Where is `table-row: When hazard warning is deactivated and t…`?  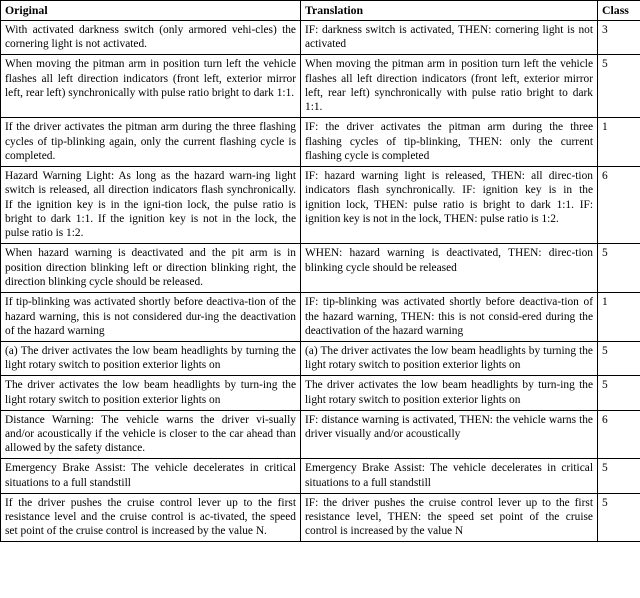
table-row: When hazard warning is deactivated and t… is located at coordinates (320, 268).